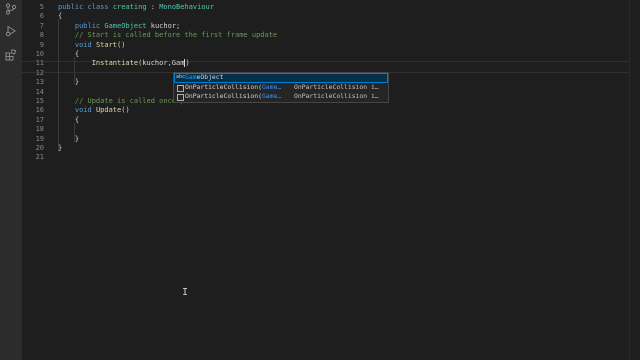 This screenshot has height=360, width=640. Describe the element at coordinates (39, 129) in the screenshot. I see `line-number: 18` at that location.